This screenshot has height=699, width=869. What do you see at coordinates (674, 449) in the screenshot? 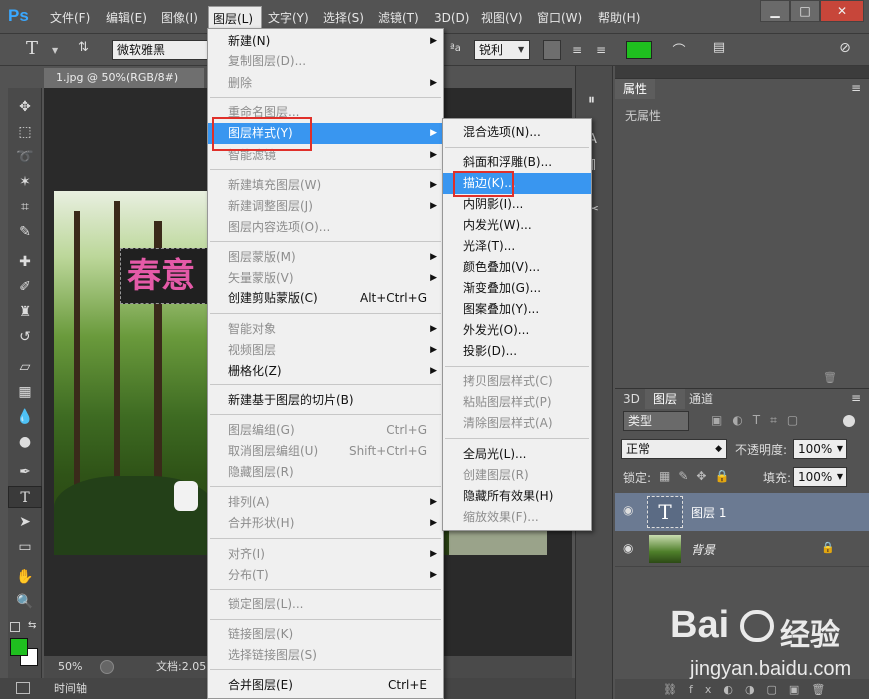
I see `blend-mode-select: 正常 ◆` at bounding box center [674, 449].